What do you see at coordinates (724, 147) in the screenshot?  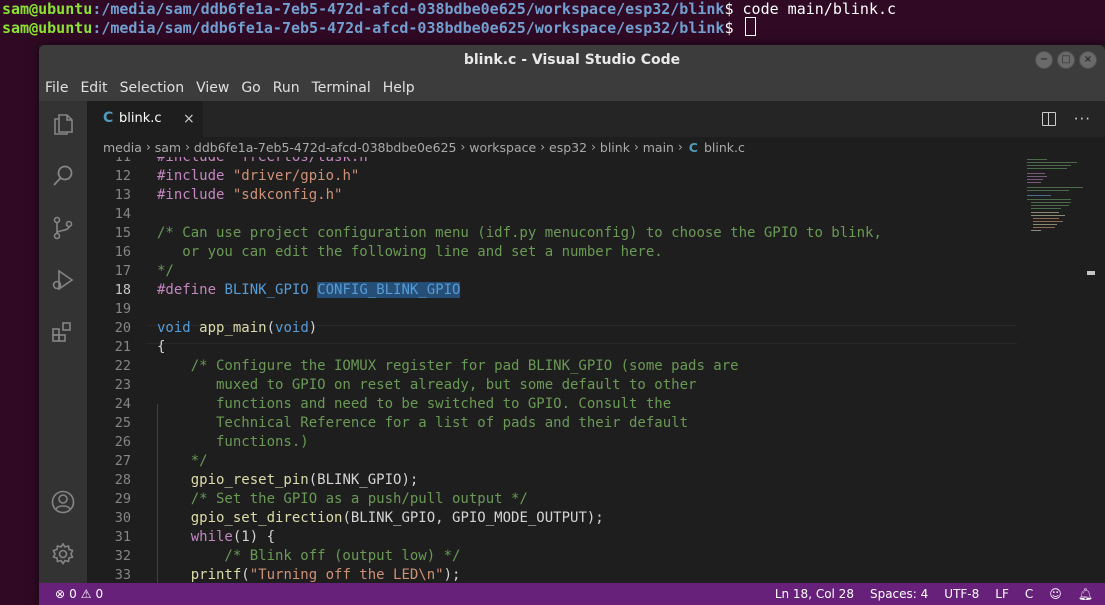 I see `breadcrumb-file: blink.c` at bounding box center [724, 147].